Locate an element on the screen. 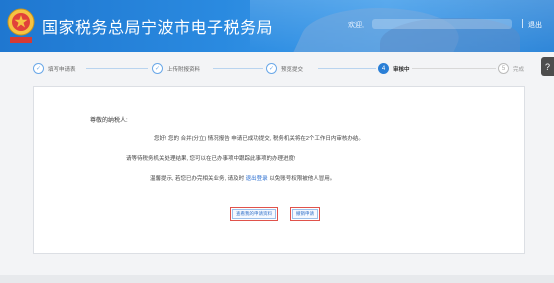 Image resolution: width=554 pixels, height=283 pixels. greeting: 尊敬的纳税人: is located at coordinates (109, 121).